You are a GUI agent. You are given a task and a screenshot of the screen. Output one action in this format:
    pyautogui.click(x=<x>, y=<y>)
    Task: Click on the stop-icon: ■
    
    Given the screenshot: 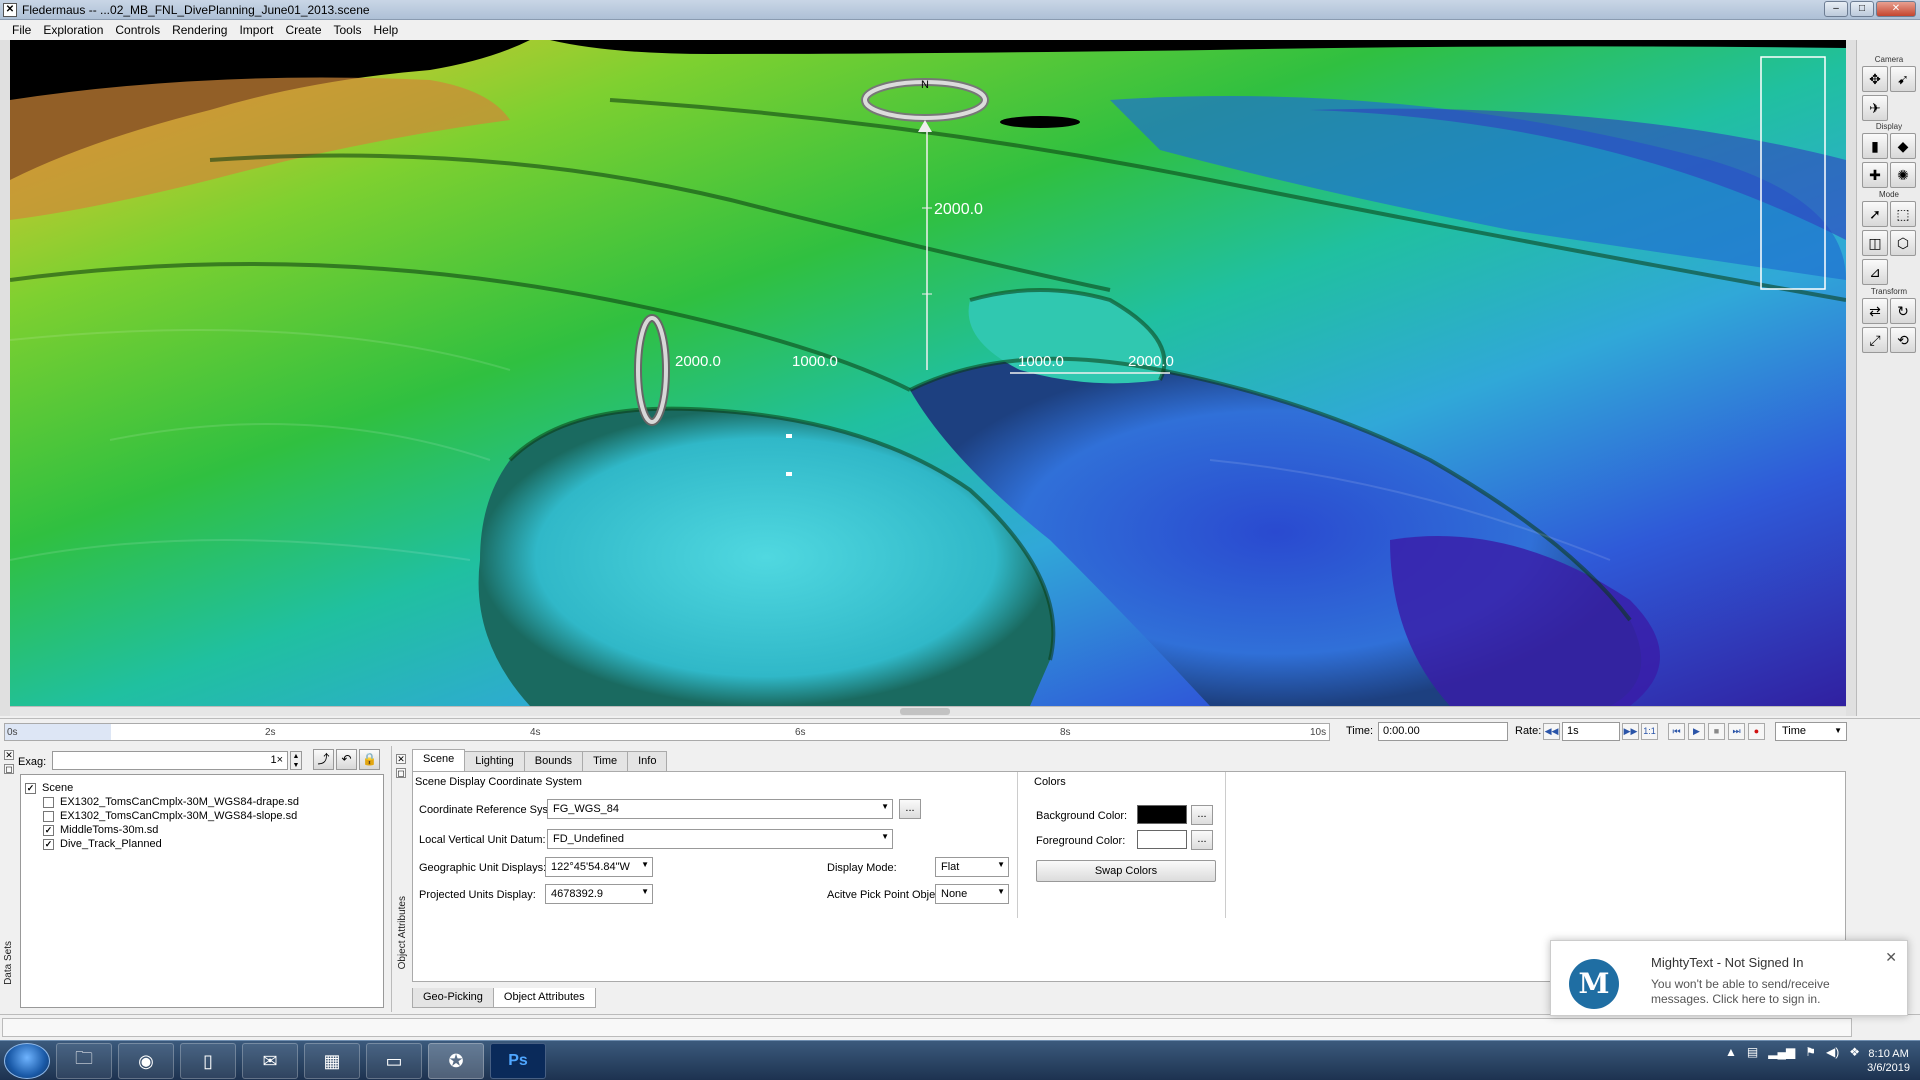 What is the action you would take?
    pyautogui.click(x=1716, y=731)
    